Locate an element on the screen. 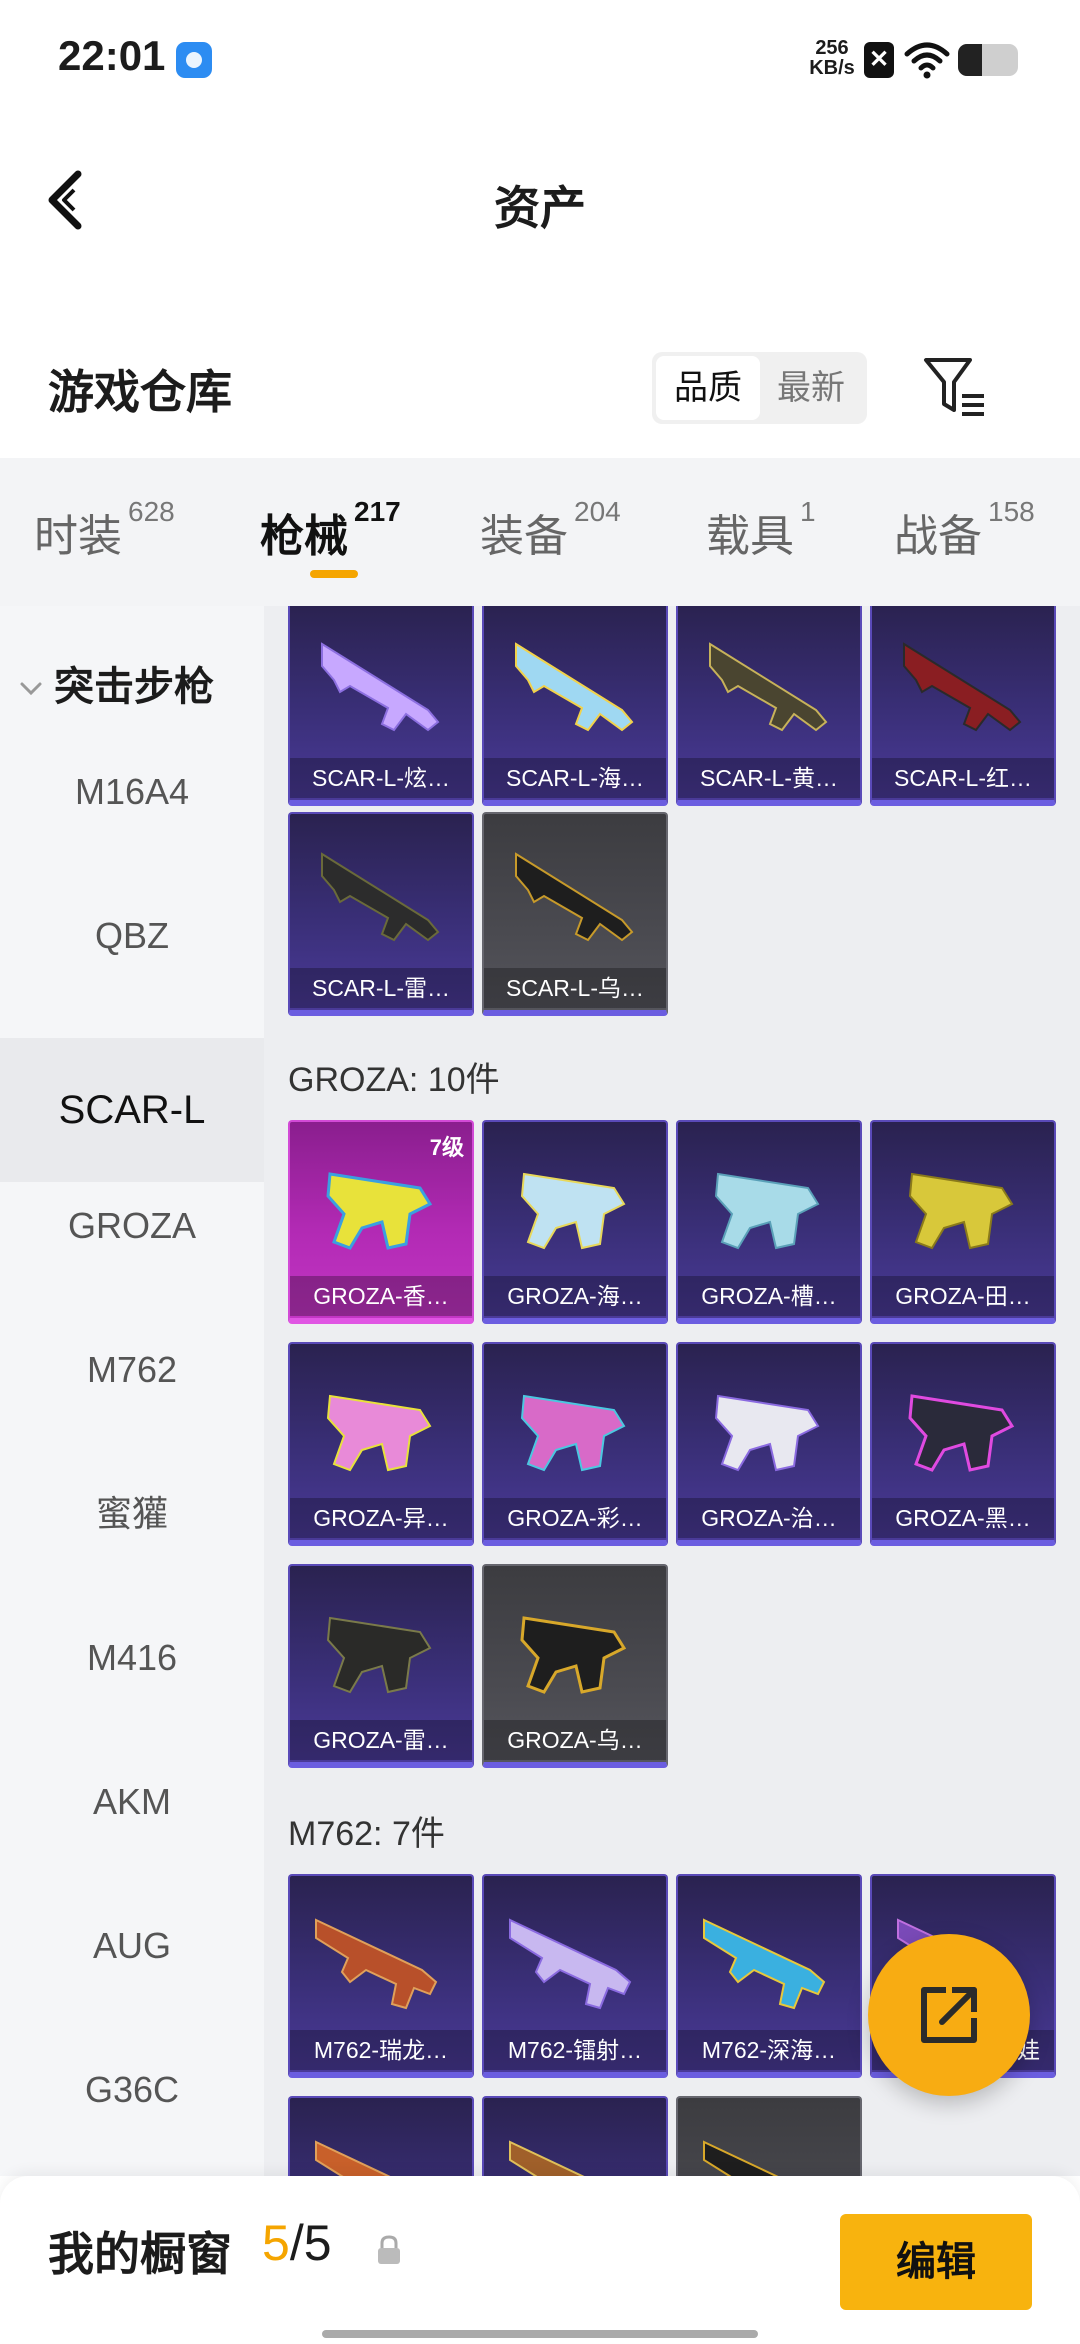 The width and height of the screenshot is (1080, 2344). share-button is located at coordinates (949, 2015).